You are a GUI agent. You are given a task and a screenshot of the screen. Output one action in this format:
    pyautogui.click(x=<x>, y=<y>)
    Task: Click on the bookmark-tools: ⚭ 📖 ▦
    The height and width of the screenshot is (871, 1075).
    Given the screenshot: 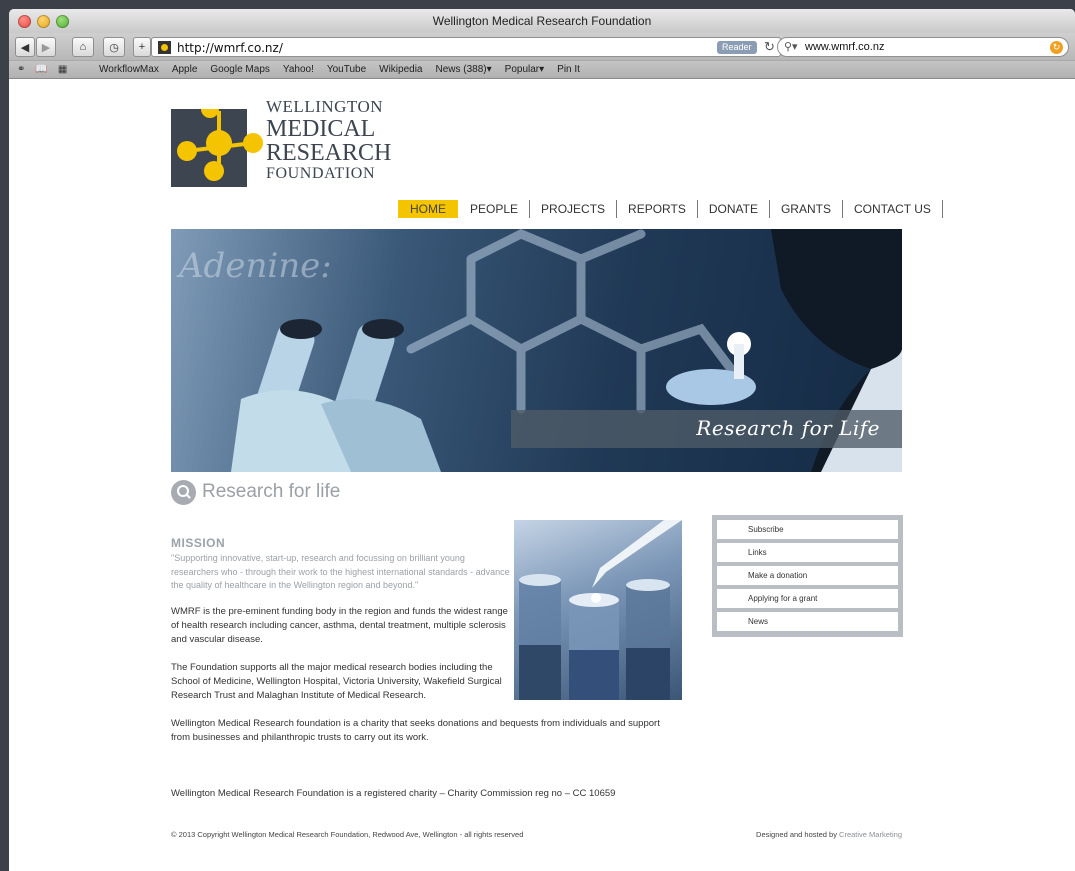 What is the action you would take?
    pyautogui.click(x=42, y=69)
    